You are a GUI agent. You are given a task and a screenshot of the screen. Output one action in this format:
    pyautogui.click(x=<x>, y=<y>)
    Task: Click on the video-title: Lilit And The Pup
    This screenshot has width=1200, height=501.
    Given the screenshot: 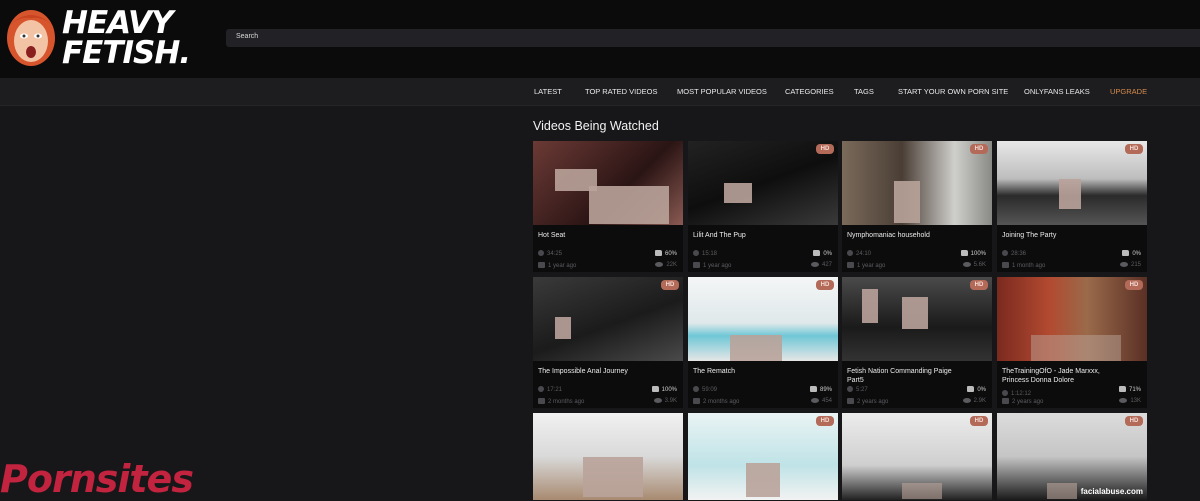 What is the action you would take?
    pyautogui.click(x=750, y=235)
    